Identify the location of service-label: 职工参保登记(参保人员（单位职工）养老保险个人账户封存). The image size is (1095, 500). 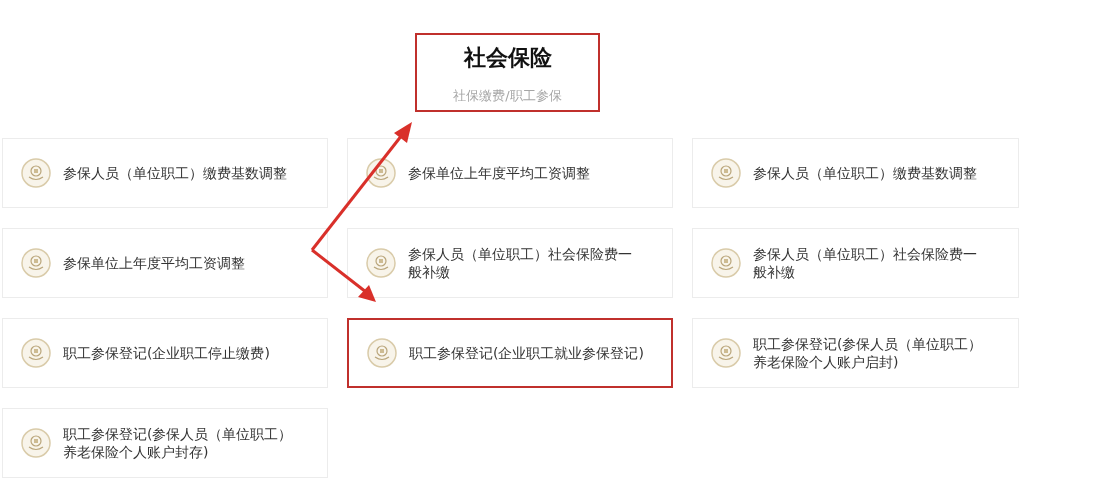
(178, 443).